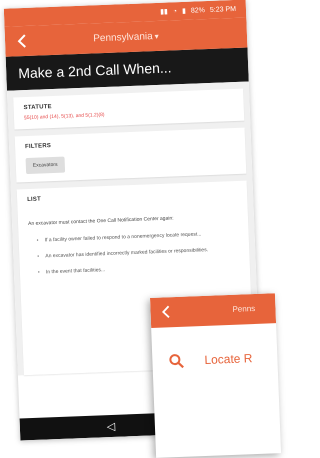  I want to click on front-app-bar: Penns, so click(213, 310).